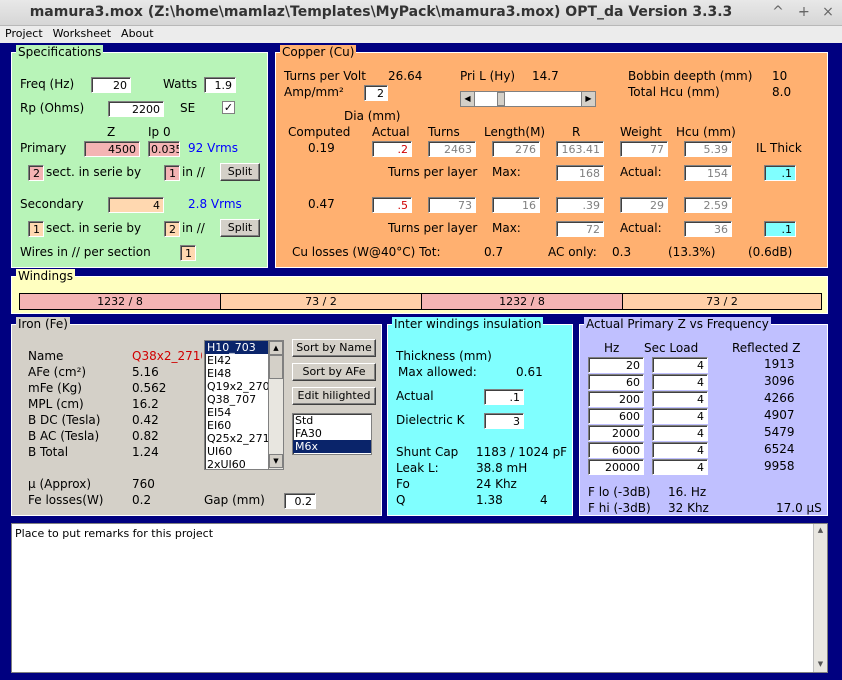 The height and width of the screenshot is (680, 842). I want to click on sort-by-name-button: Sort by Name, so click(334, 348).